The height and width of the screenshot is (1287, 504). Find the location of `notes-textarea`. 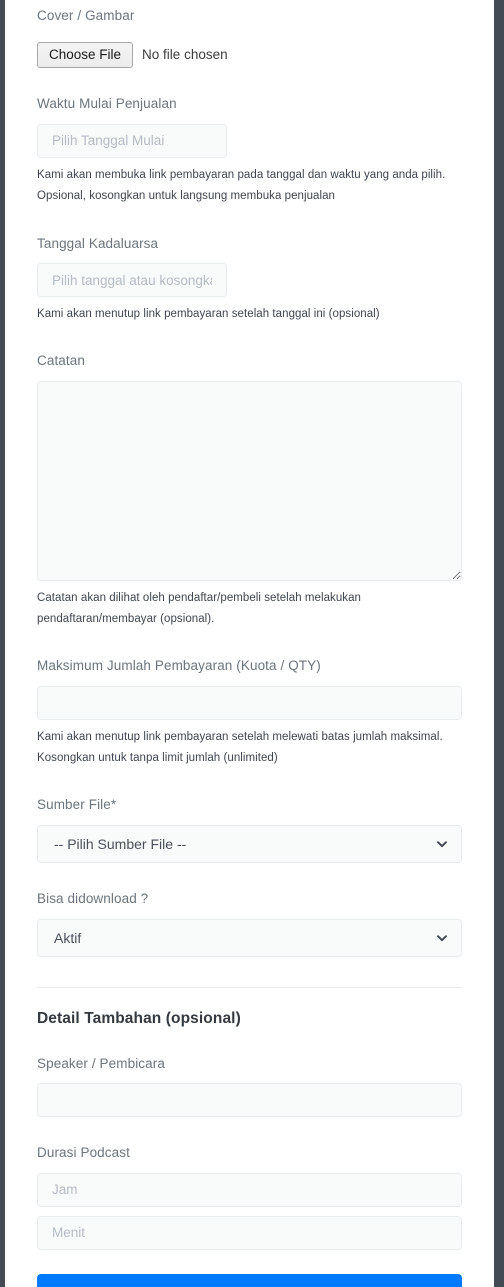

notes-textarea is located at coordinates (249, 480).